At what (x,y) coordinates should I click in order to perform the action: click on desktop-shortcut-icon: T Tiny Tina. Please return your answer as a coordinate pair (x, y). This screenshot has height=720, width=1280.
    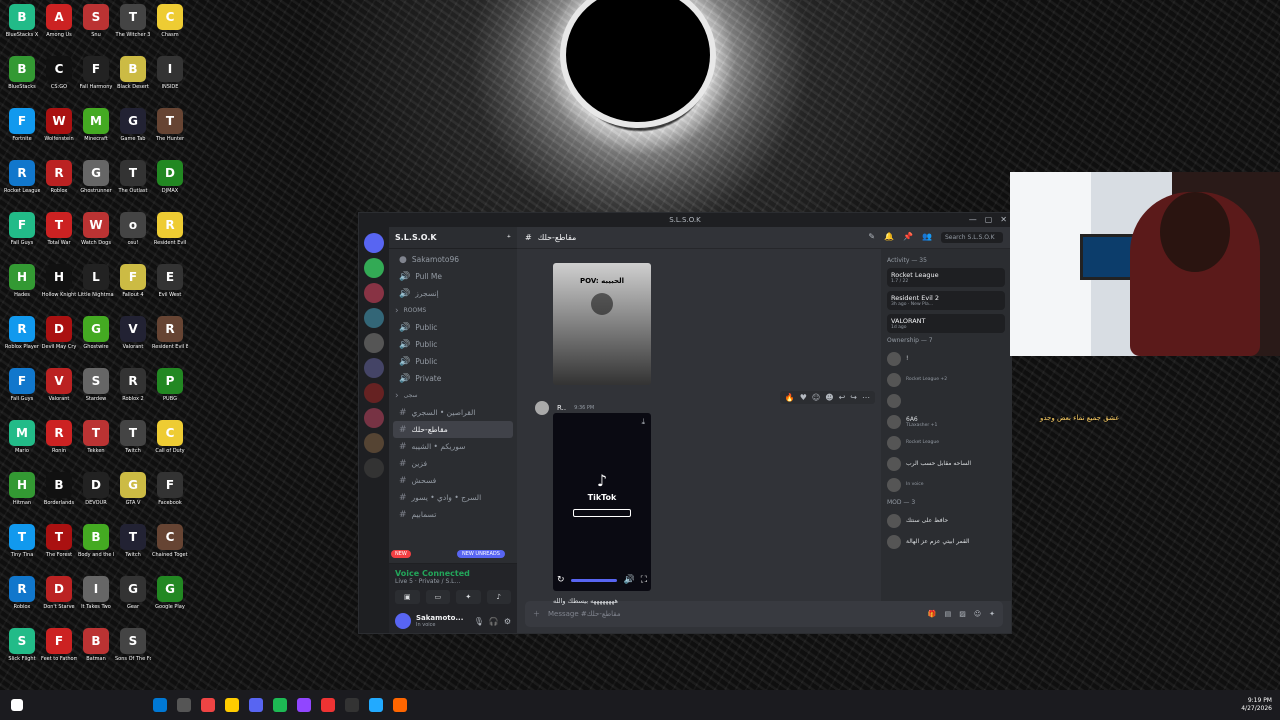
    Looking at the image, I should click on (22, 549).